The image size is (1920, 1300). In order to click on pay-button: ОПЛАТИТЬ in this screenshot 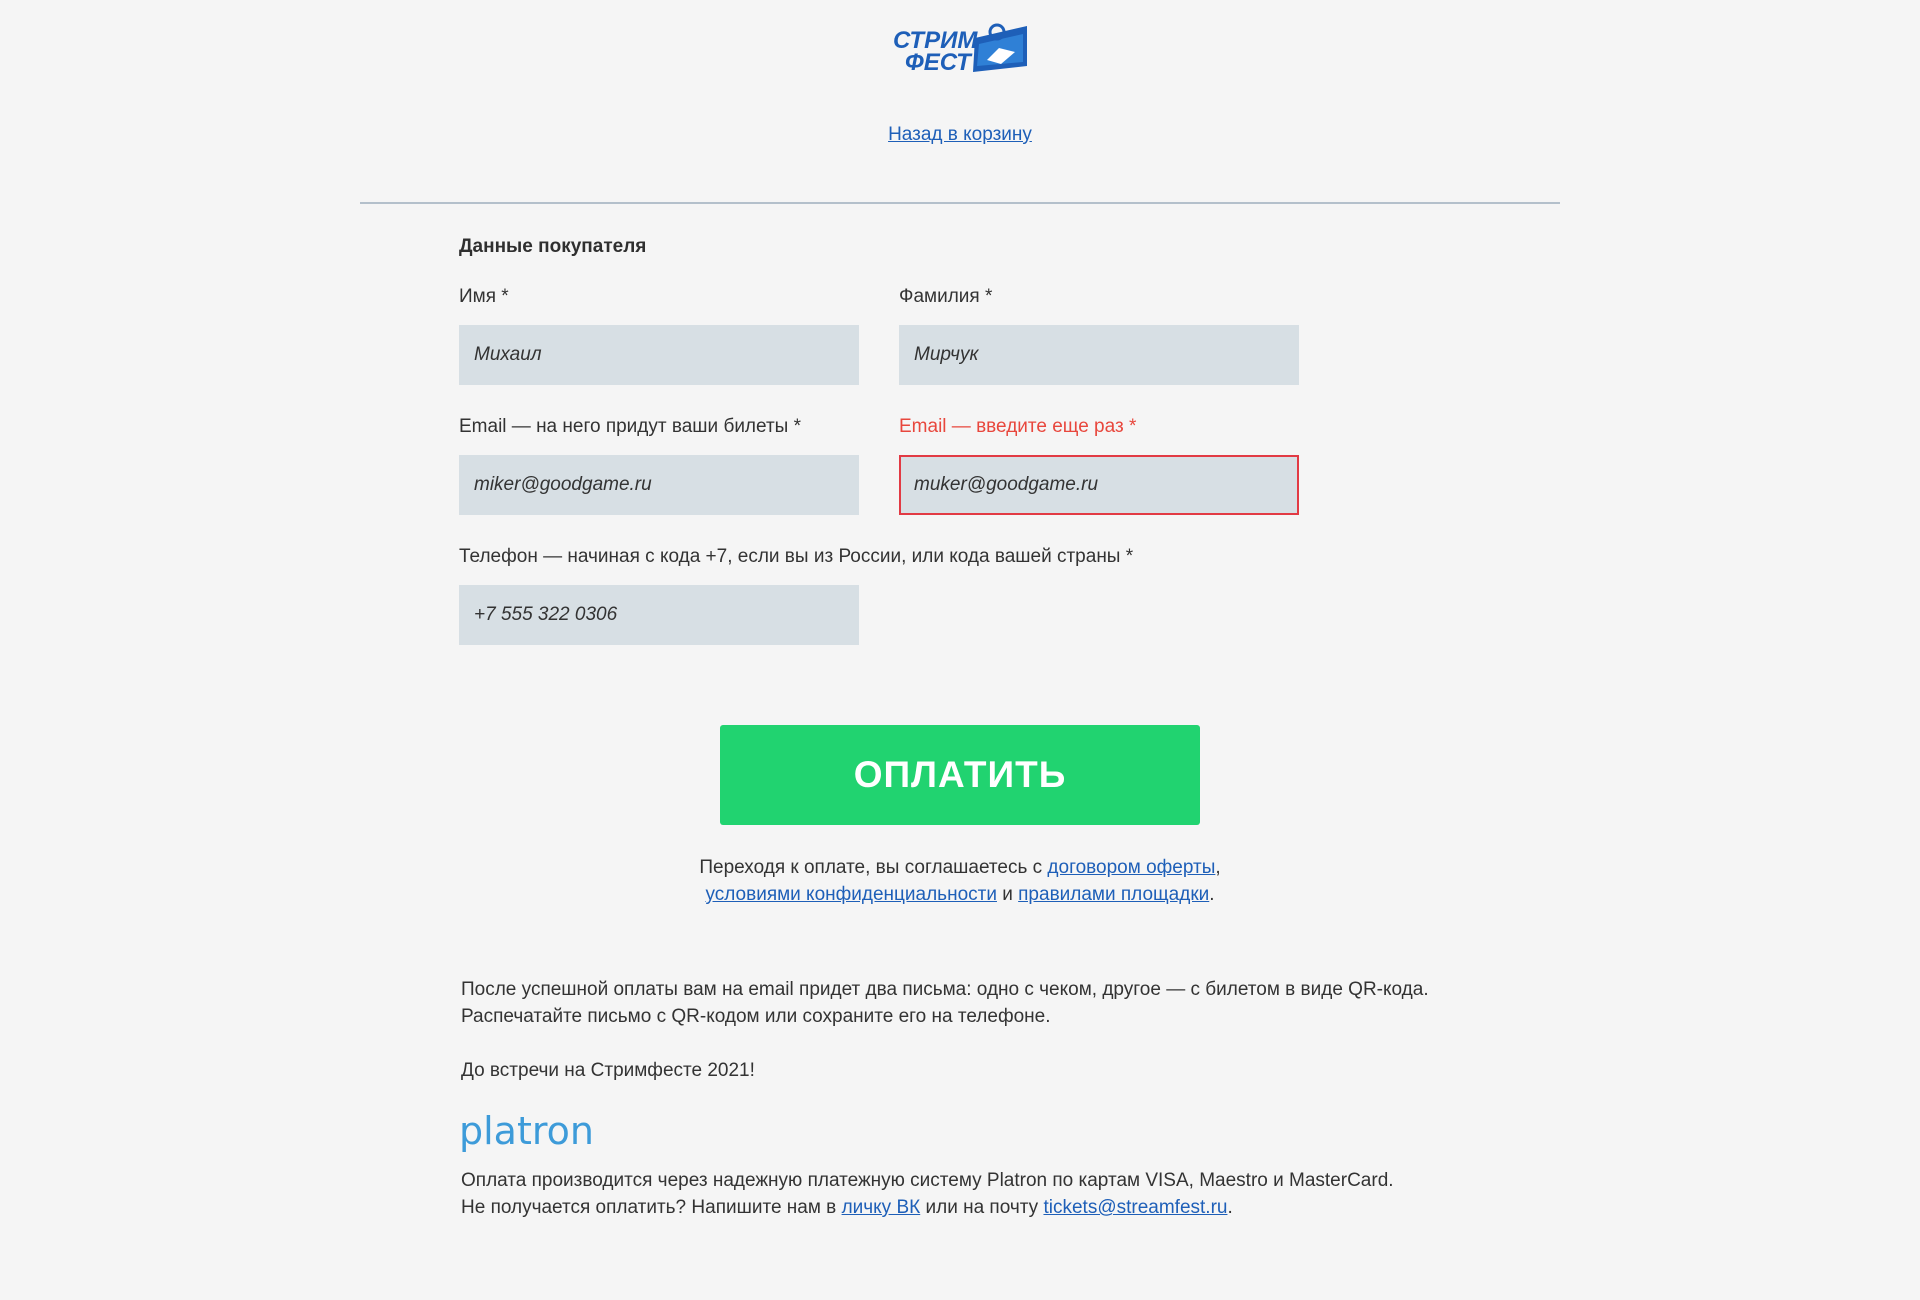, I will do `click(960, 775)`.